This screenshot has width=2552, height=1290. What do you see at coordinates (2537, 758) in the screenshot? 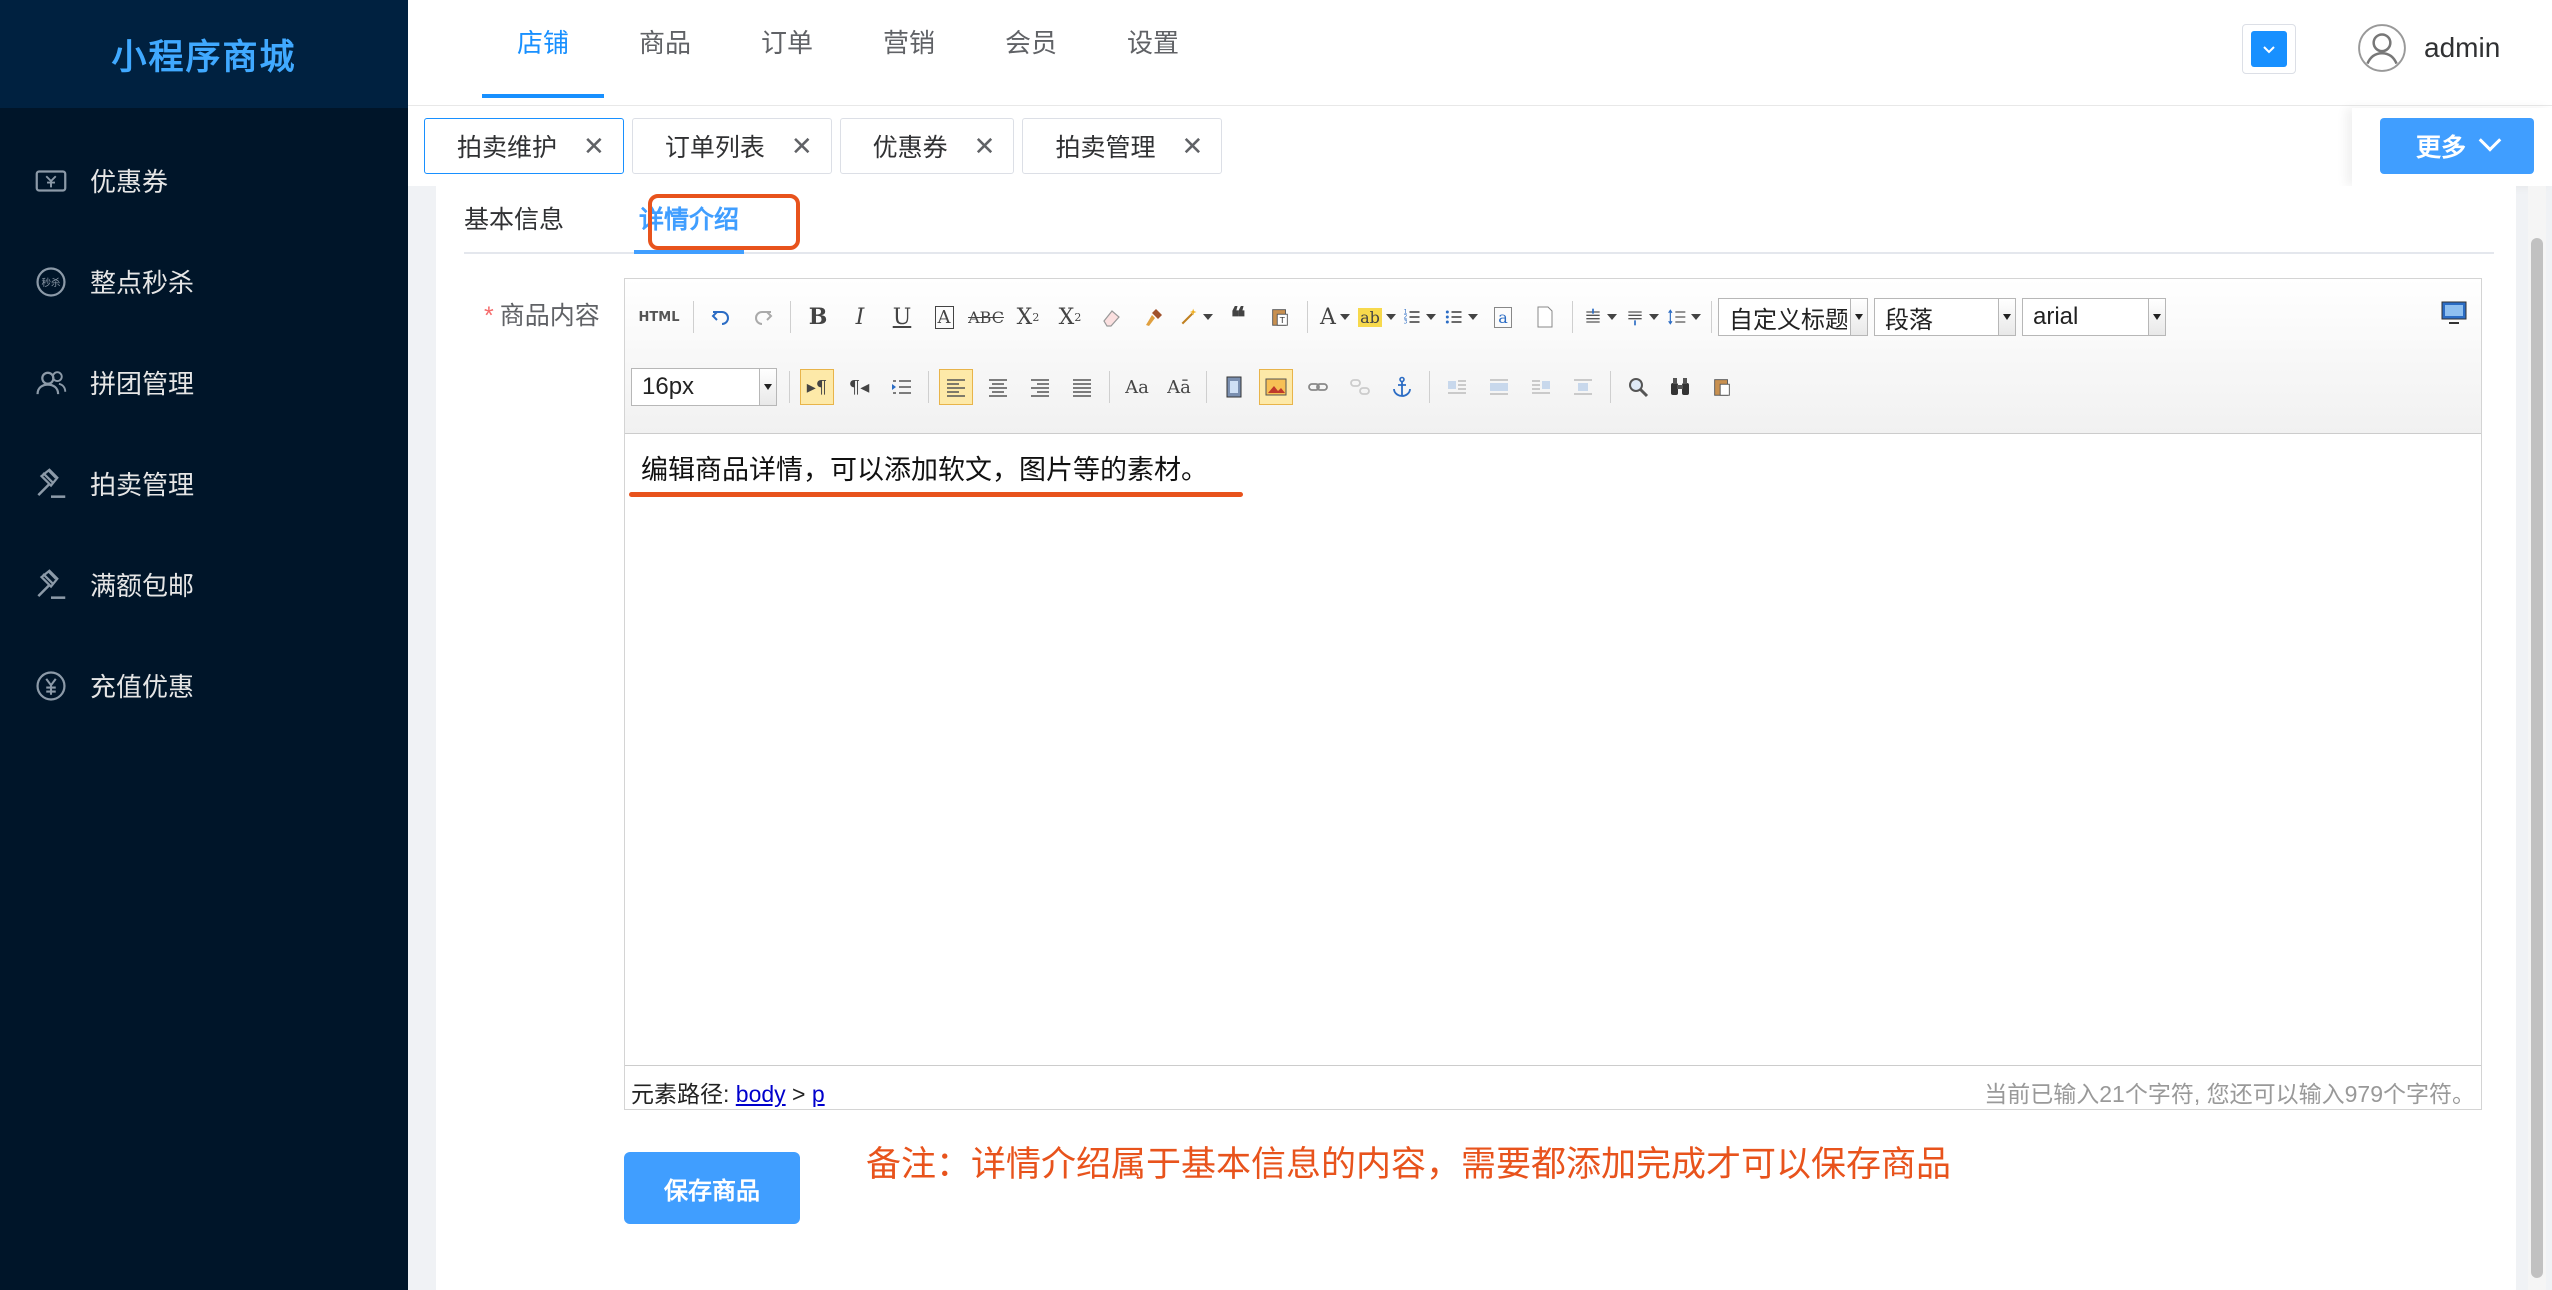
I see `scrollbar-thumb` at bounding box center [2537, 758].